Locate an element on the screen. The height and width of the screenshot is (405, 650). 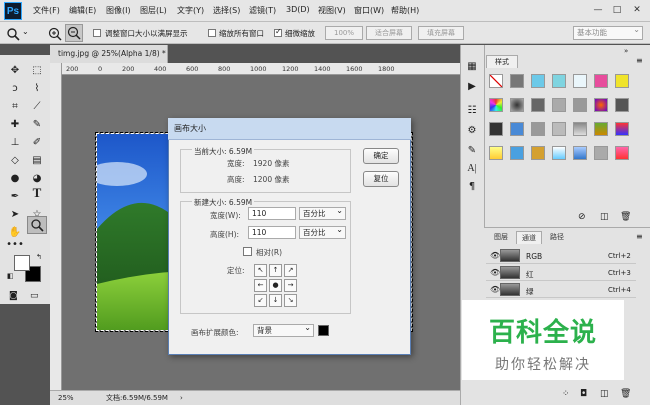
tab-layers: 图层 is located at coordinates (501, 237).